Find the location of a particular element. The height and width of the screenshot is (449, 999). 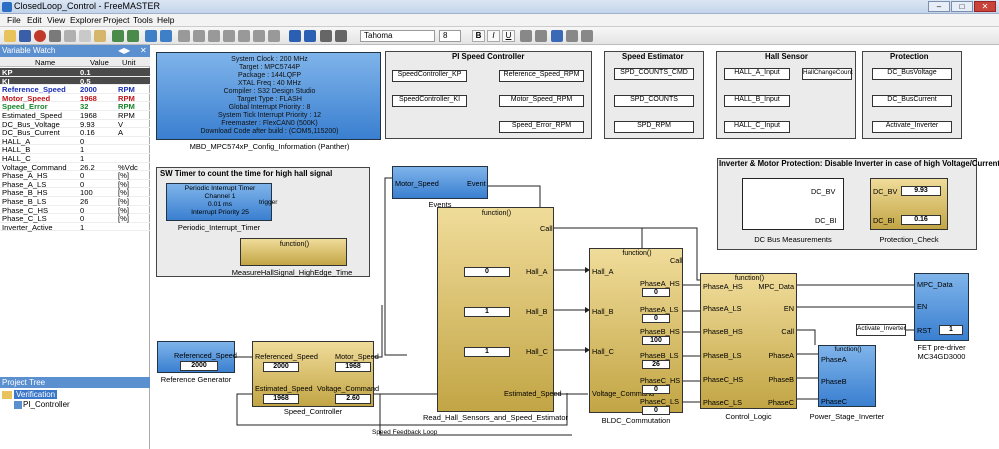

print-icon is located at coordinates (55, 36).